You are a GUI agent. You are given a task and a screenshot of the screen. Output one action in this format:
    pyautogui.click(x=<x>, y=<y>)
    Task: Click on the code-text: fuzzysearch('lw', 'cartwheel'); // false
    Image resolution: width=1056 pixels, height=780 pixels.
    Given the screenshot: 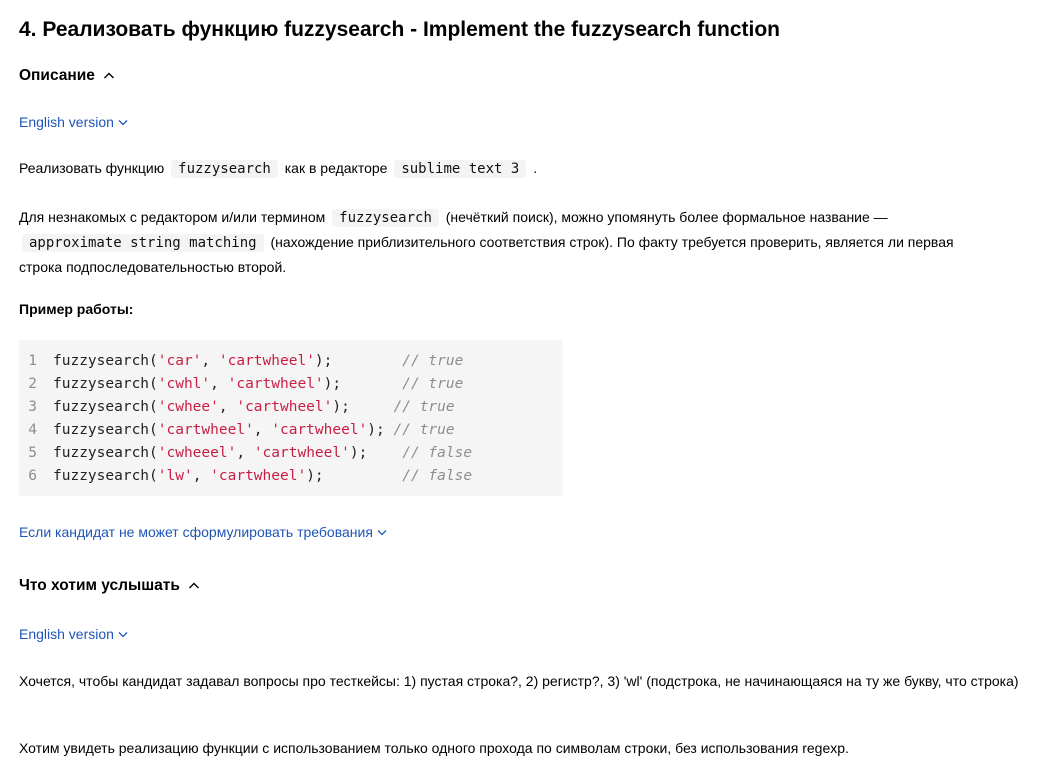 What is the action you would take?
    pyautogui.click(x=262, y=476)
    